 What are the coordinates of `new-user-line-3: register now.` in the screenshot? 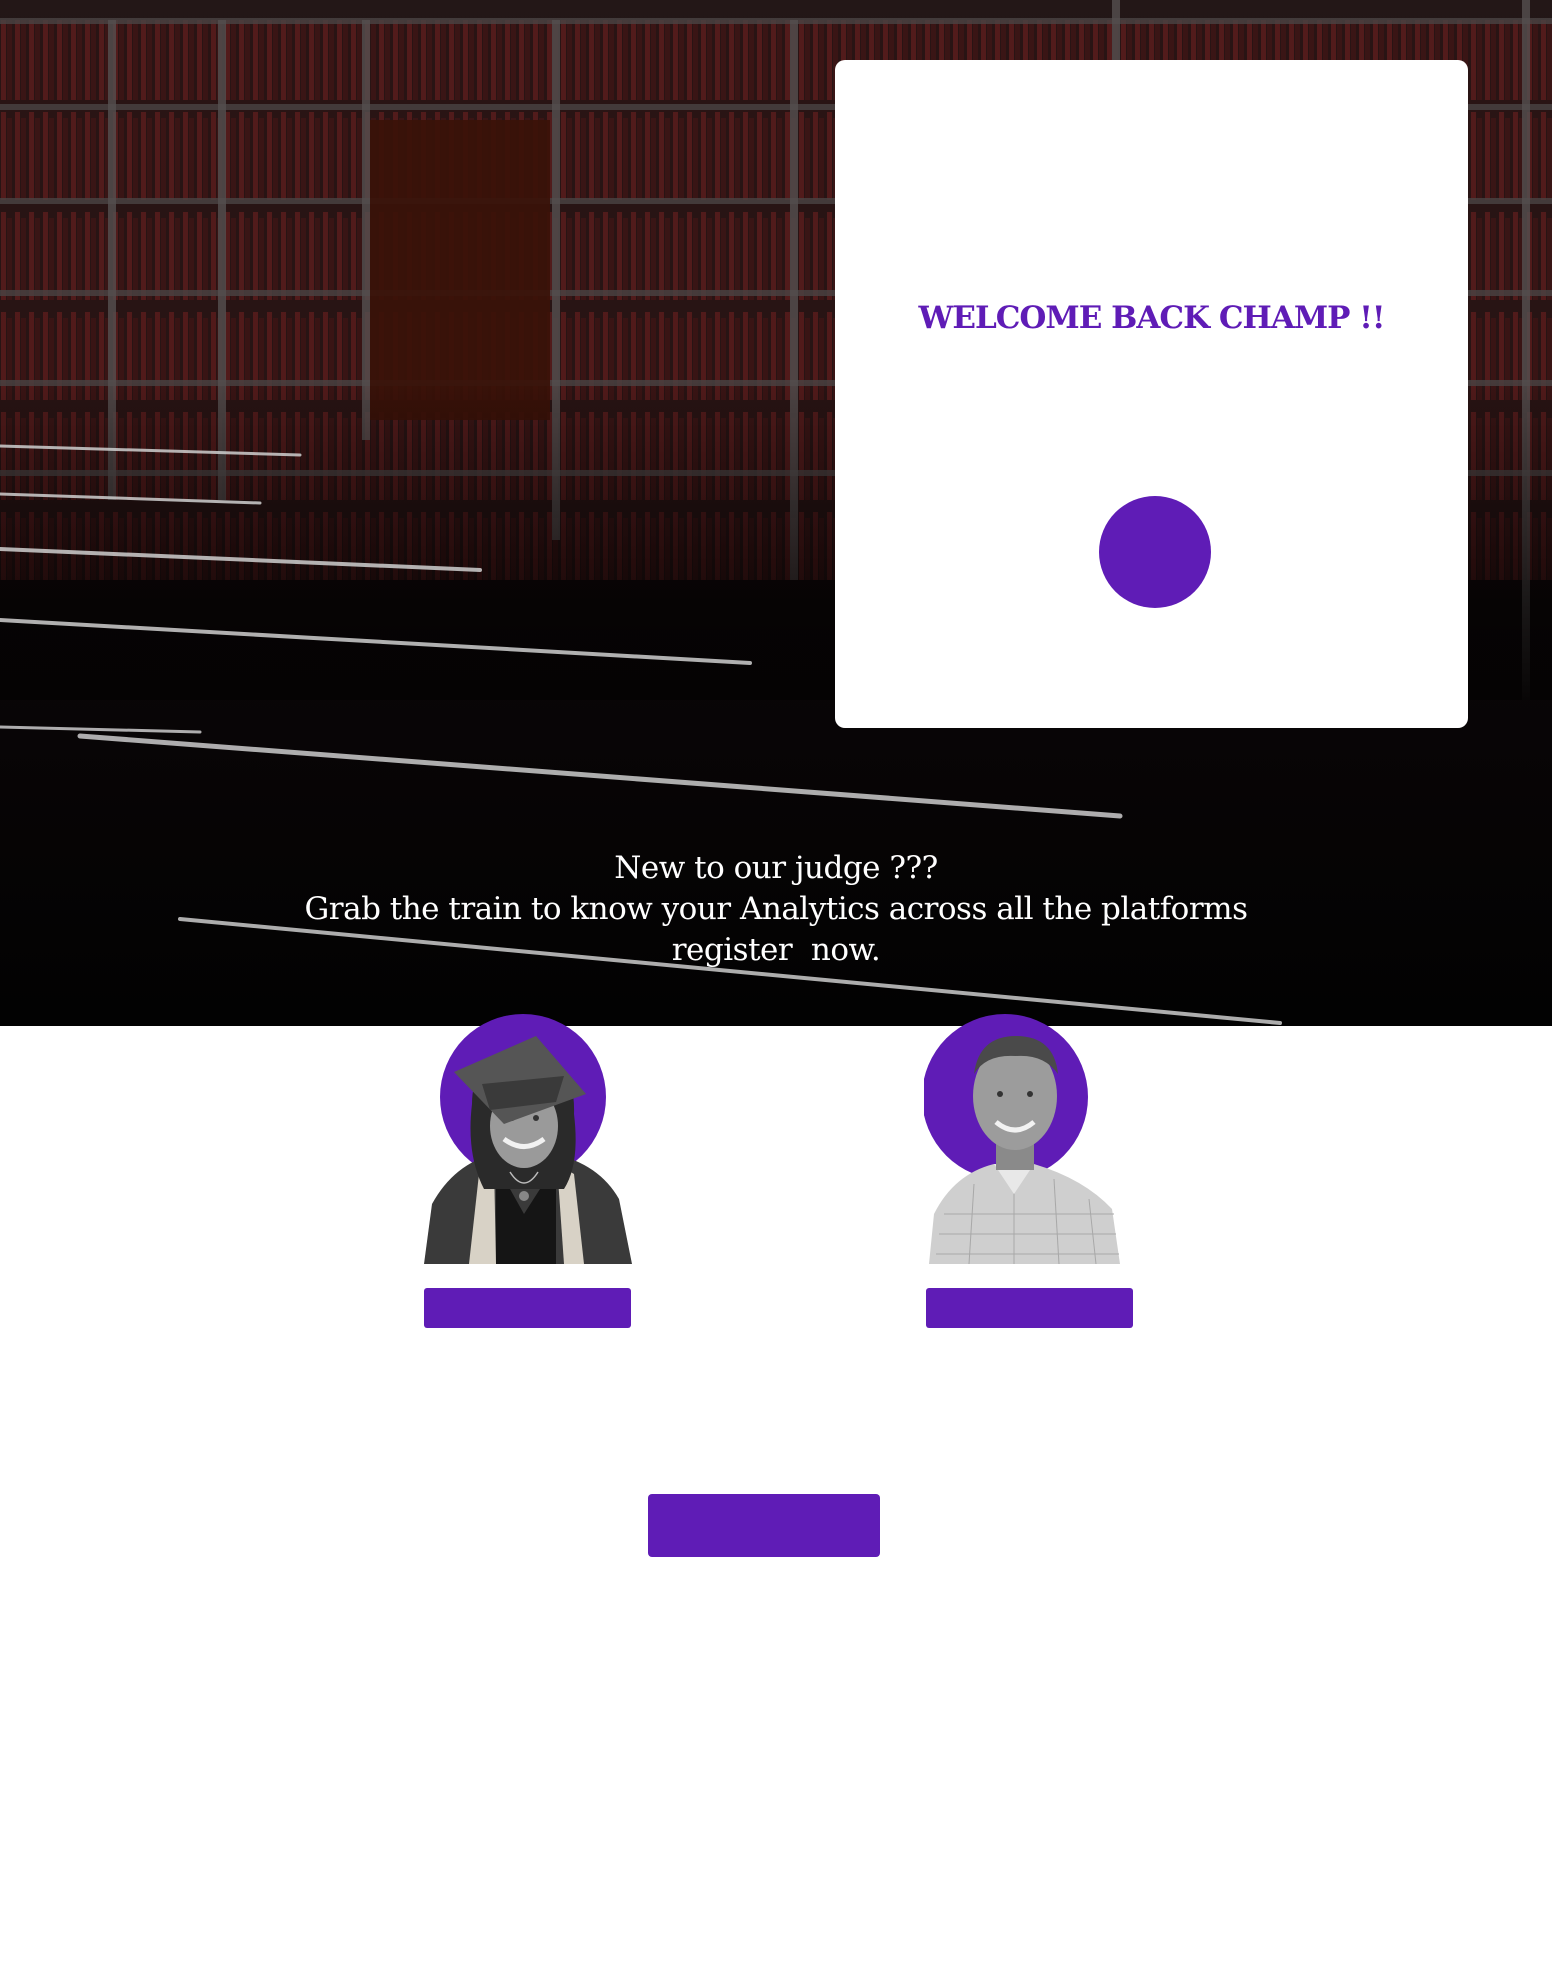 It's located at (776, 950).